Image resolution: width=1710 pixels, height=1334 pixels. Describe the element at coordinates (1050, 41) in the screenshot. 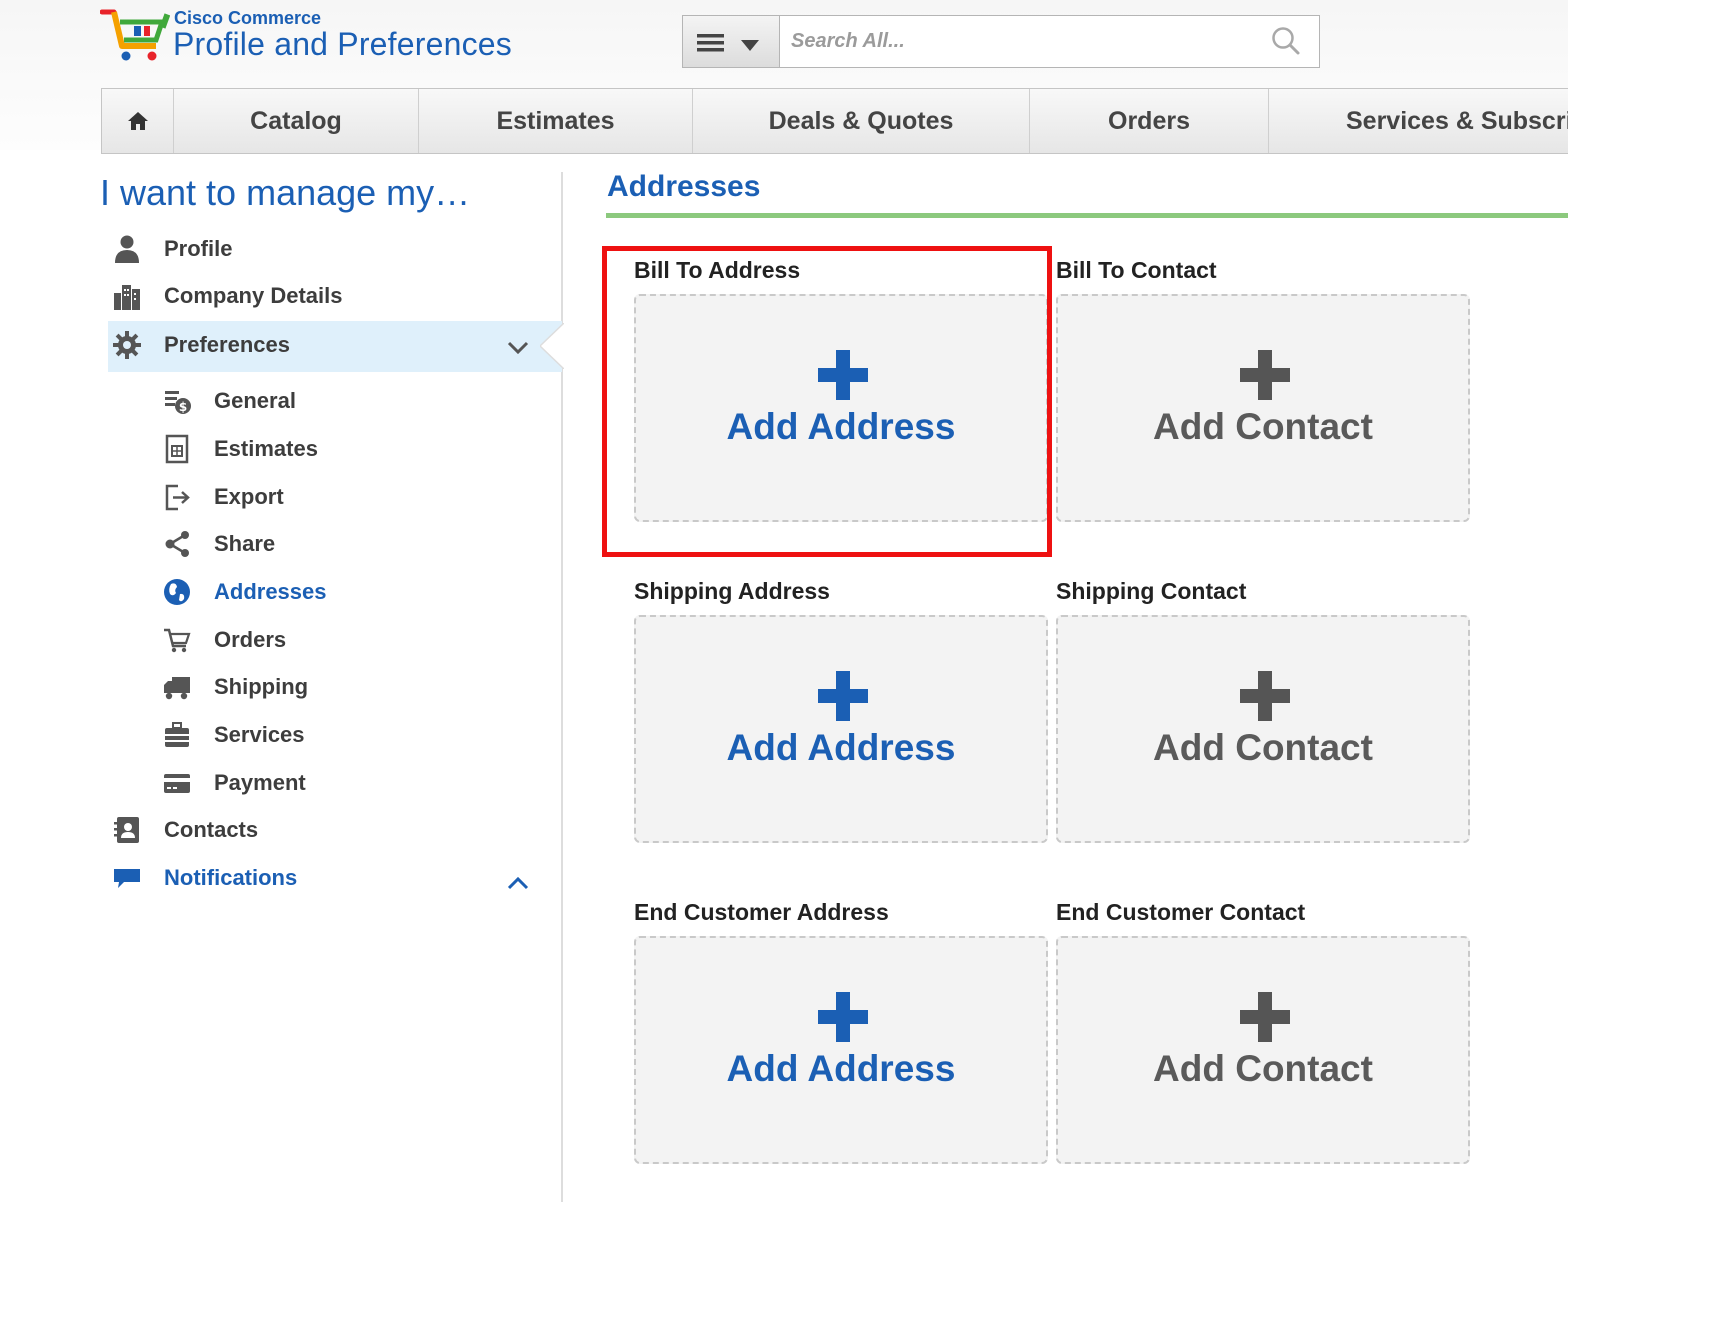

I see `search-input` at that location.